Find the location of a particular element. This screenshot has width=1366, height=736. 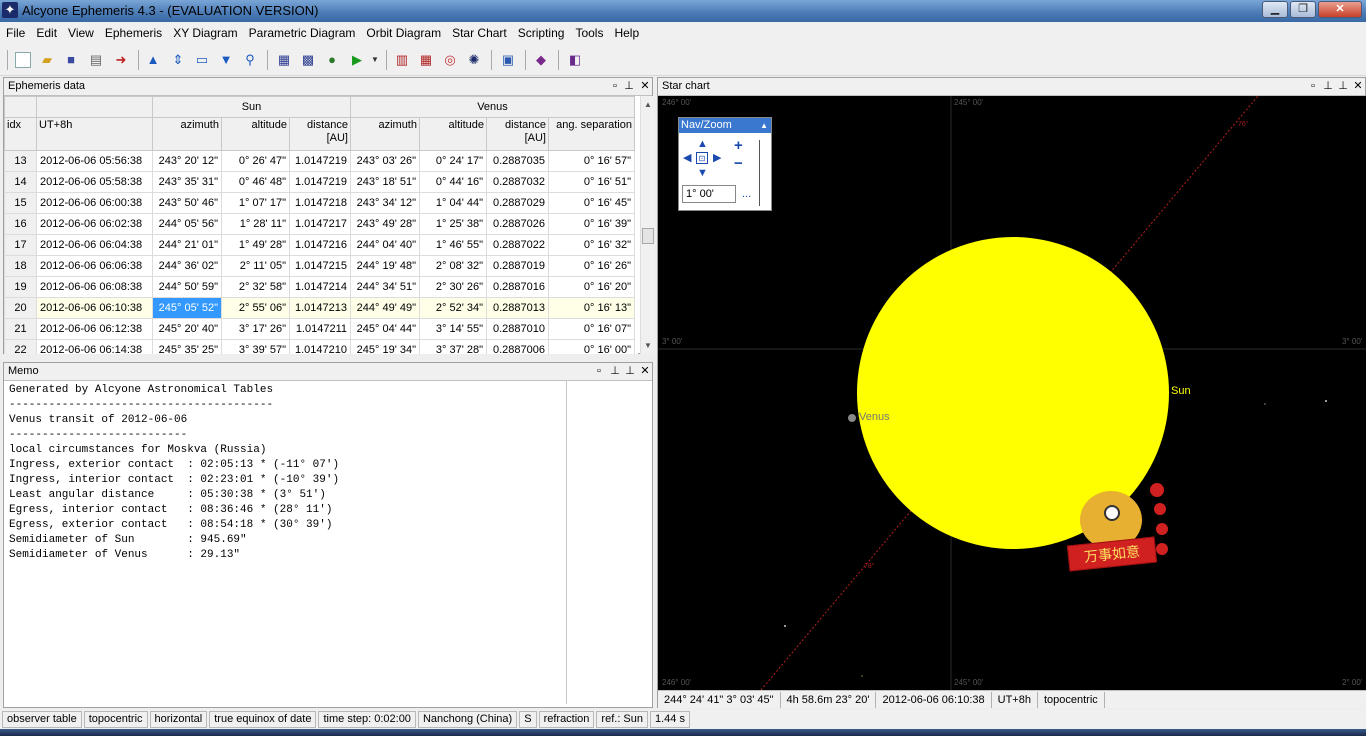

restore-button: ❐ is located at coordinates (1303, 9).